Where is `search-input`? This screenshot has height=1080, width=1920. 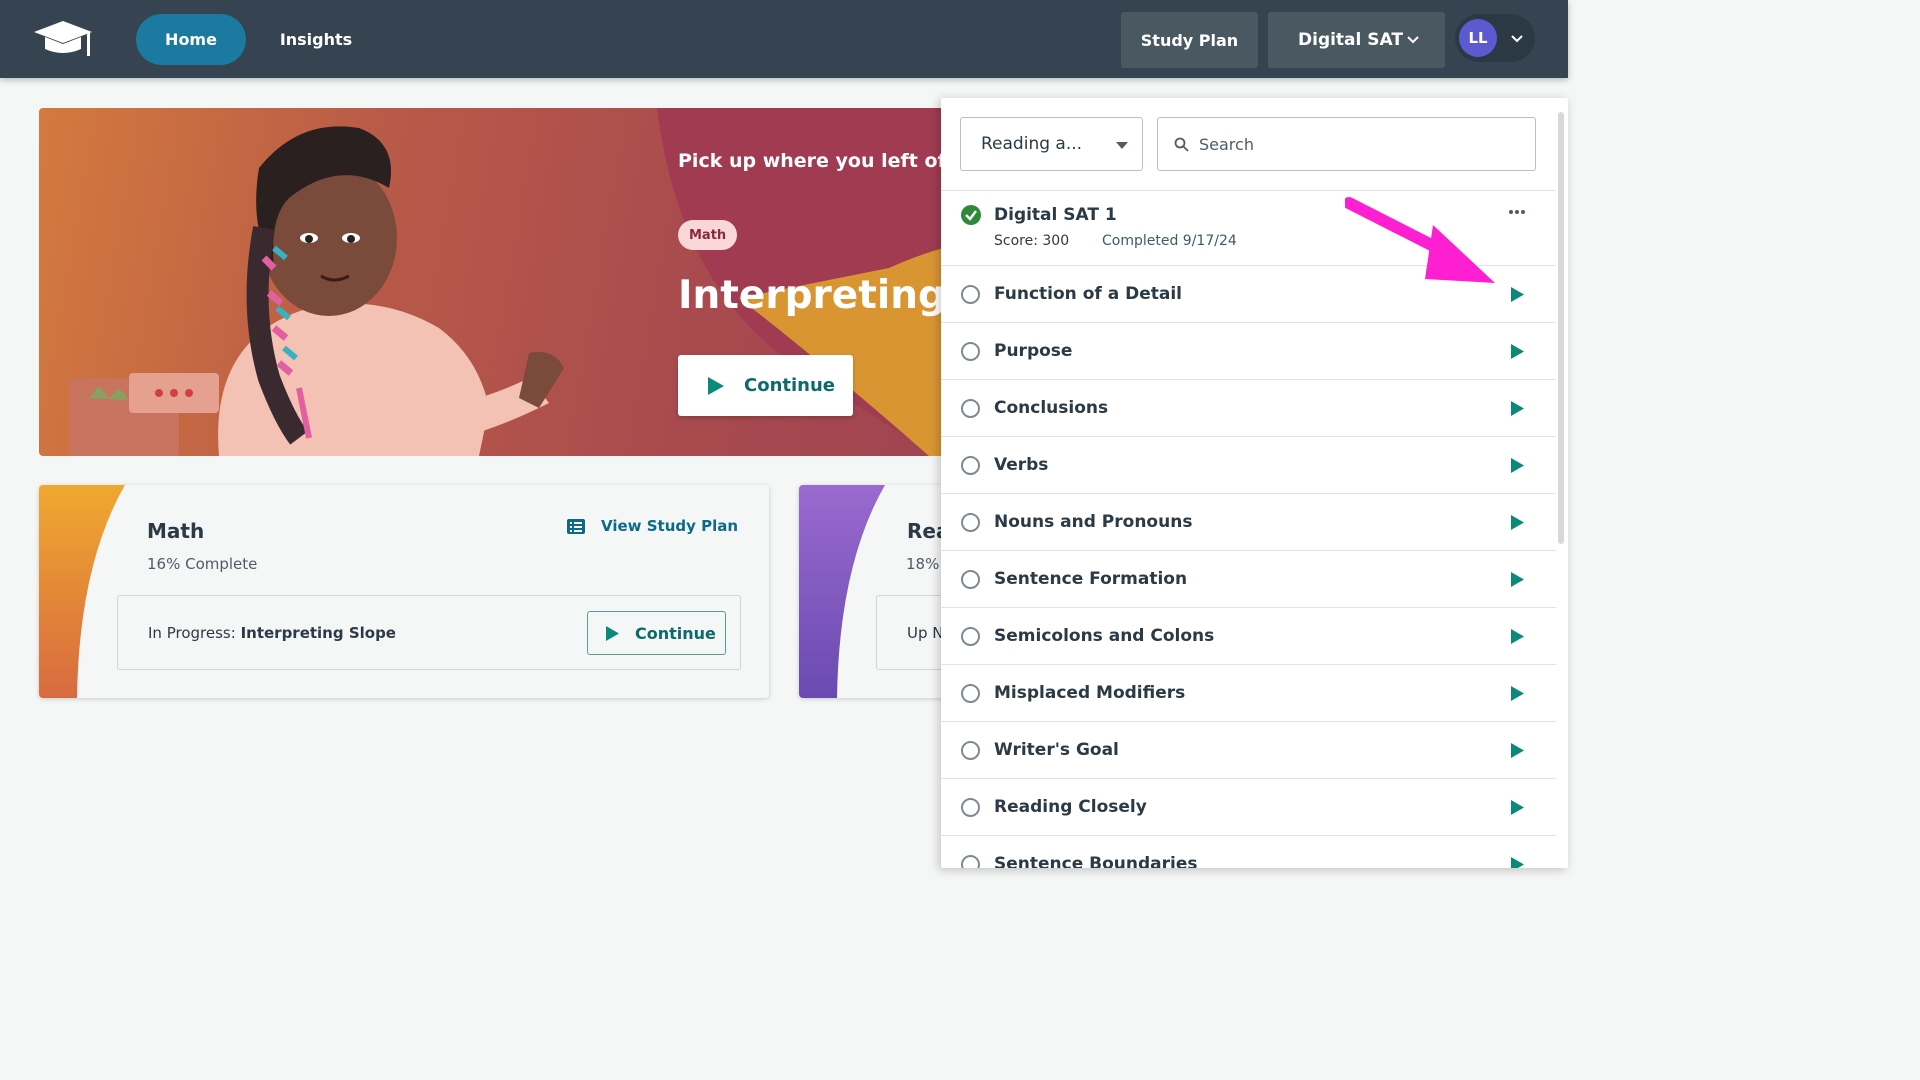
search-input is located at coordinates (1359, 144).